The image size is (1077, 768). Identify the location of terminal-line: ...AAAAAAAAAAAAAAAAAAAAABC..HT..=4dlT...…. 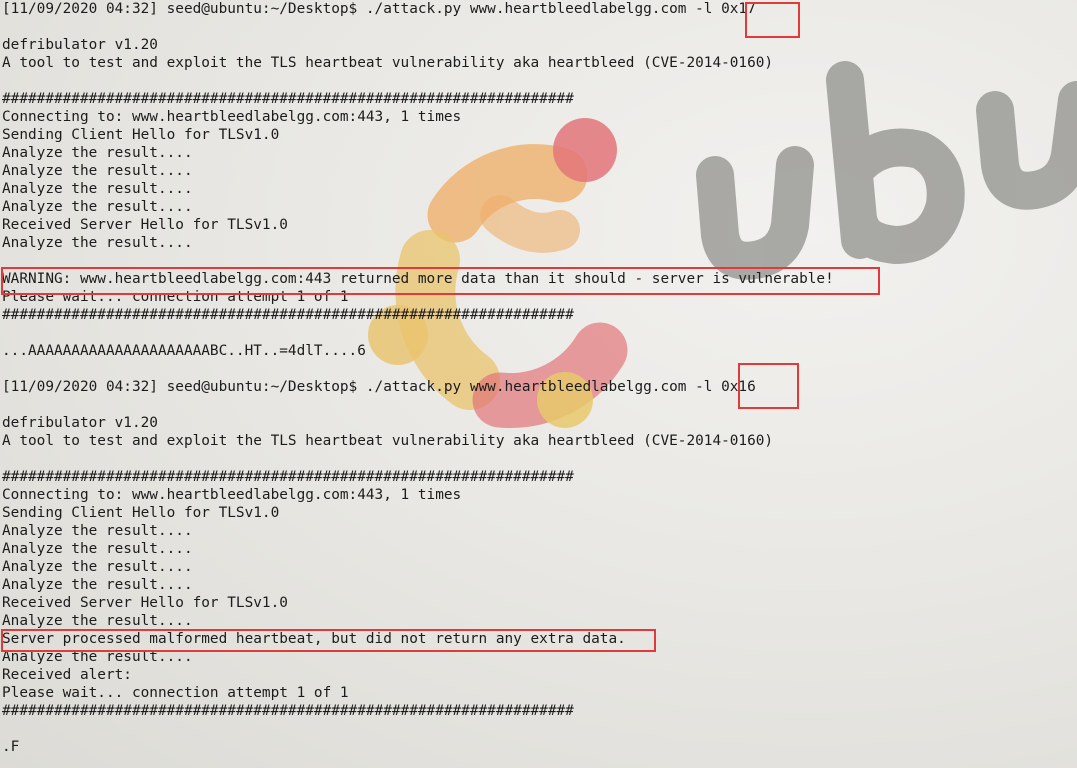
(184, 351).